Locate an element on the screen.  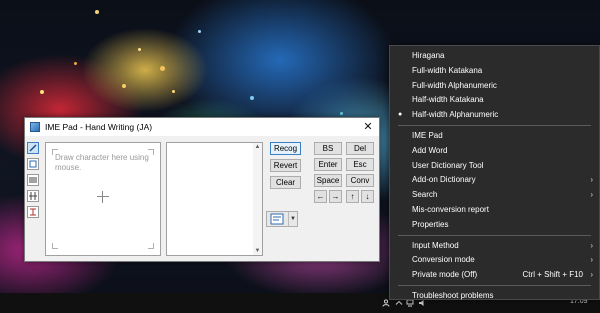
radical-grid-icon is located at coordinates (33, 196).